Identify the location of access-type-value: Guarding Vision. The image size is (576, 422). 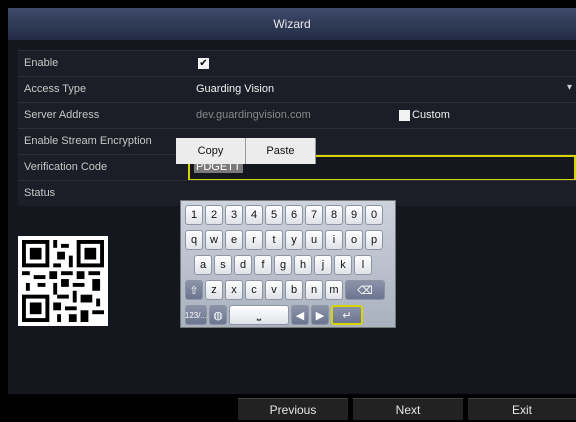
(235, 89).